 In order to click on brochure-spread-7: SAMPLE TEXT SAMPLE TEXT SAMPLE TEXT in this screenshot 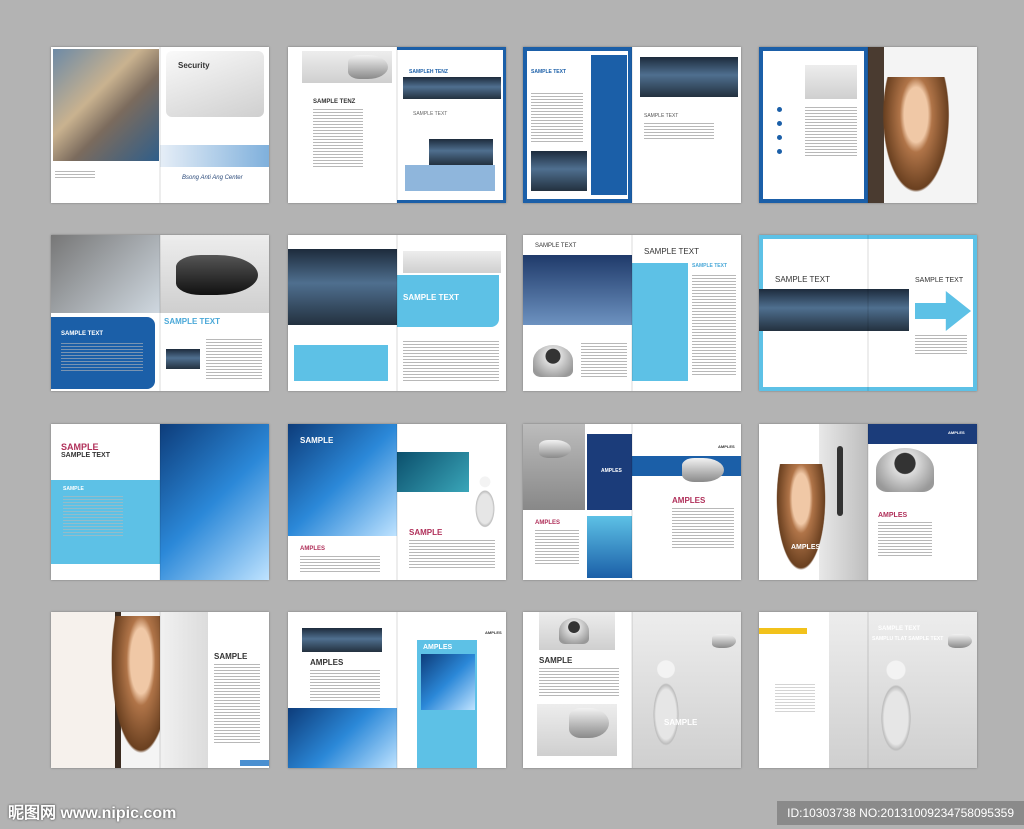, I will do `click(632, 313)`.